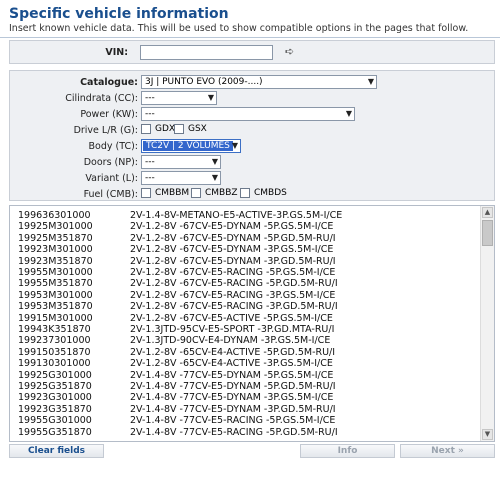  I want to click on list-item-description: 2V-1.2-8V -65CV-E4-ACTIVE -5P.GD.5M-RU/I, so click(233, 352).